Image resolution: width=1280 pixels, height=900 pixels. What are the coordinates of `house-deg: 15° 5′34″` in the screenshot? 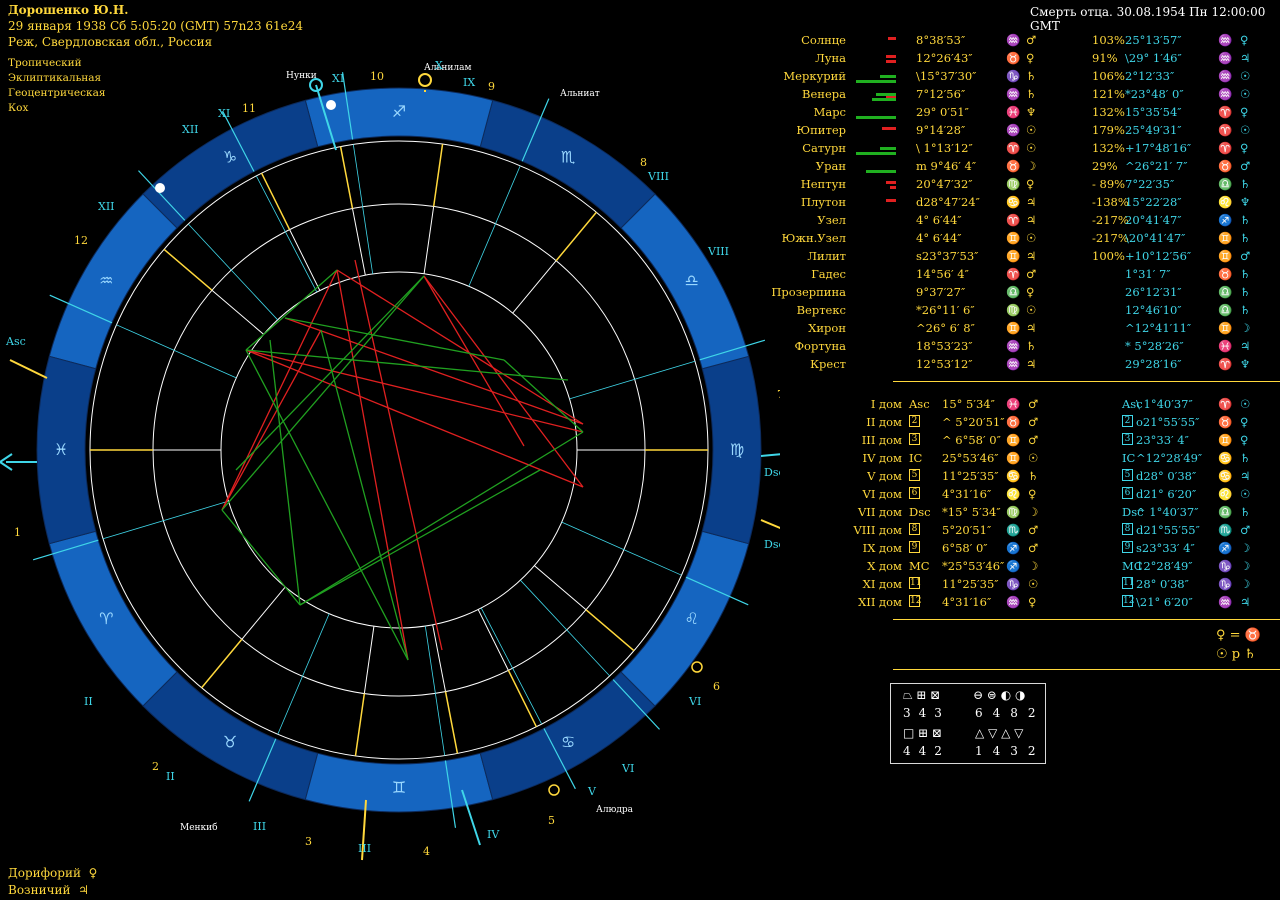 It's located at (968, 404).